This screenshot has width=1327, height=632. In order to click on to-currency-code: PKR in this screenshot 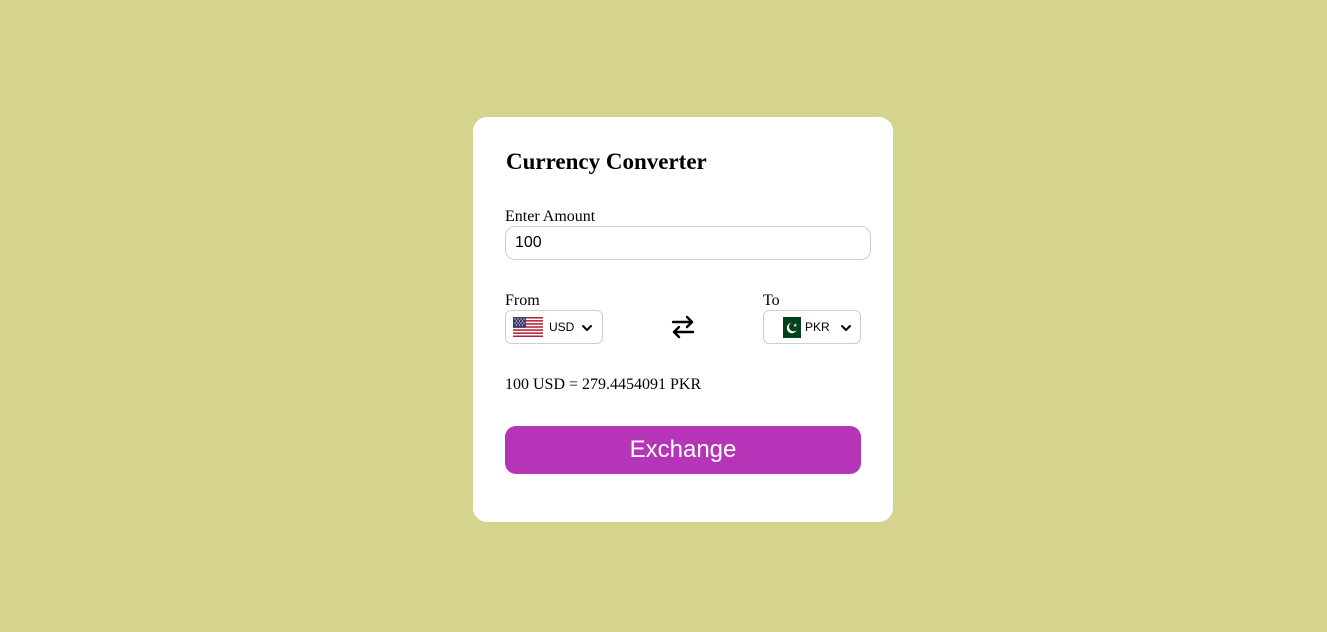, I will do `click(817, 327)`.